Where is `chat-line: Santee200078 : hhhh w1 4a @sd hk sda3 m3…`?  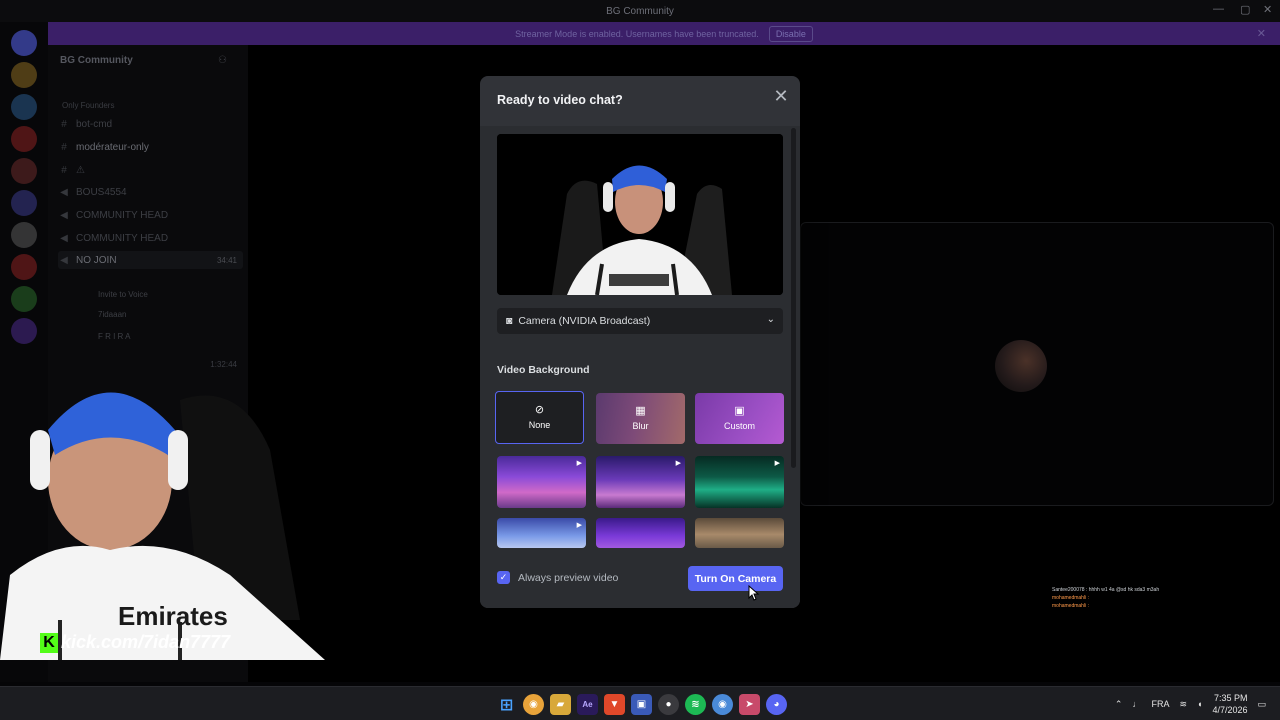
chat-line: Santee200078 : hhhh w1 4a @sd hk sda3 m3… is located at coordinates (1106, 590).